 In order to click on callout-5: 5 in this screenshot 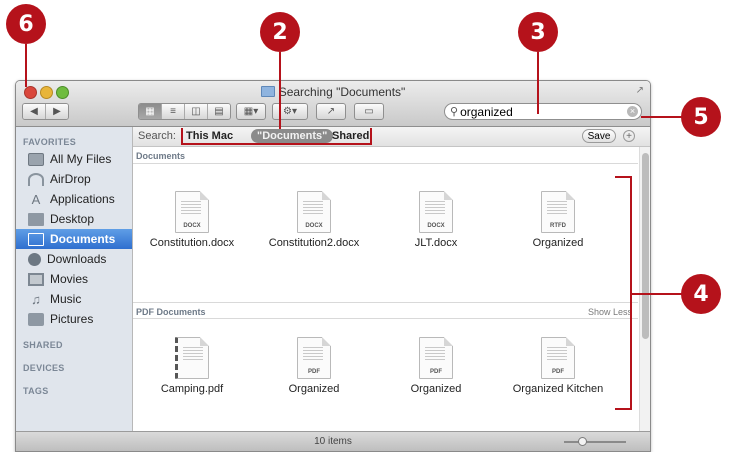, I will do `click(701, 117)`.